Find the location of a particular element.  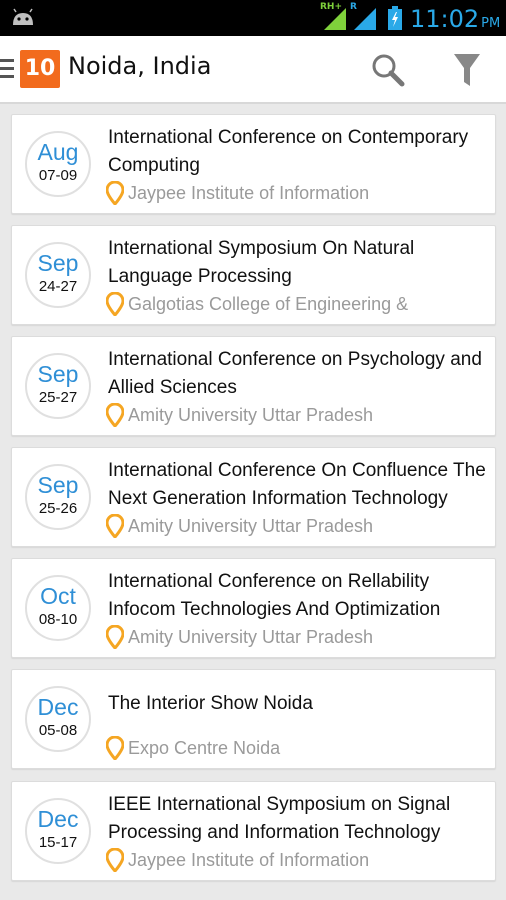

event-month: Oct is located at coordinates (58, 596).